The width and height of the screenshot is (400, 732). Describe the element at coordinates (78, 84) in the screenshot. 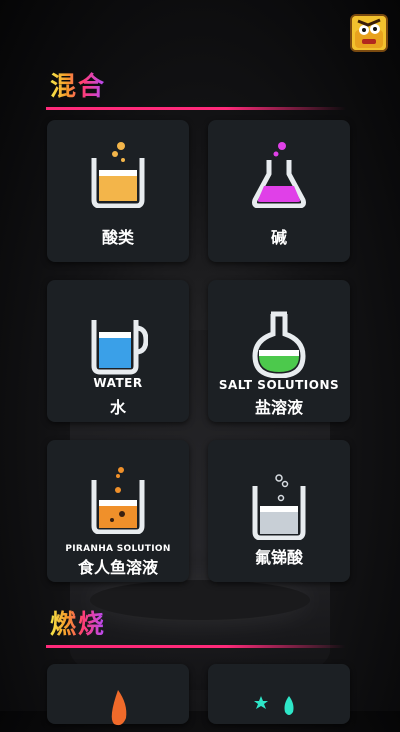

I see `section-title-mix: 混合` at that location.